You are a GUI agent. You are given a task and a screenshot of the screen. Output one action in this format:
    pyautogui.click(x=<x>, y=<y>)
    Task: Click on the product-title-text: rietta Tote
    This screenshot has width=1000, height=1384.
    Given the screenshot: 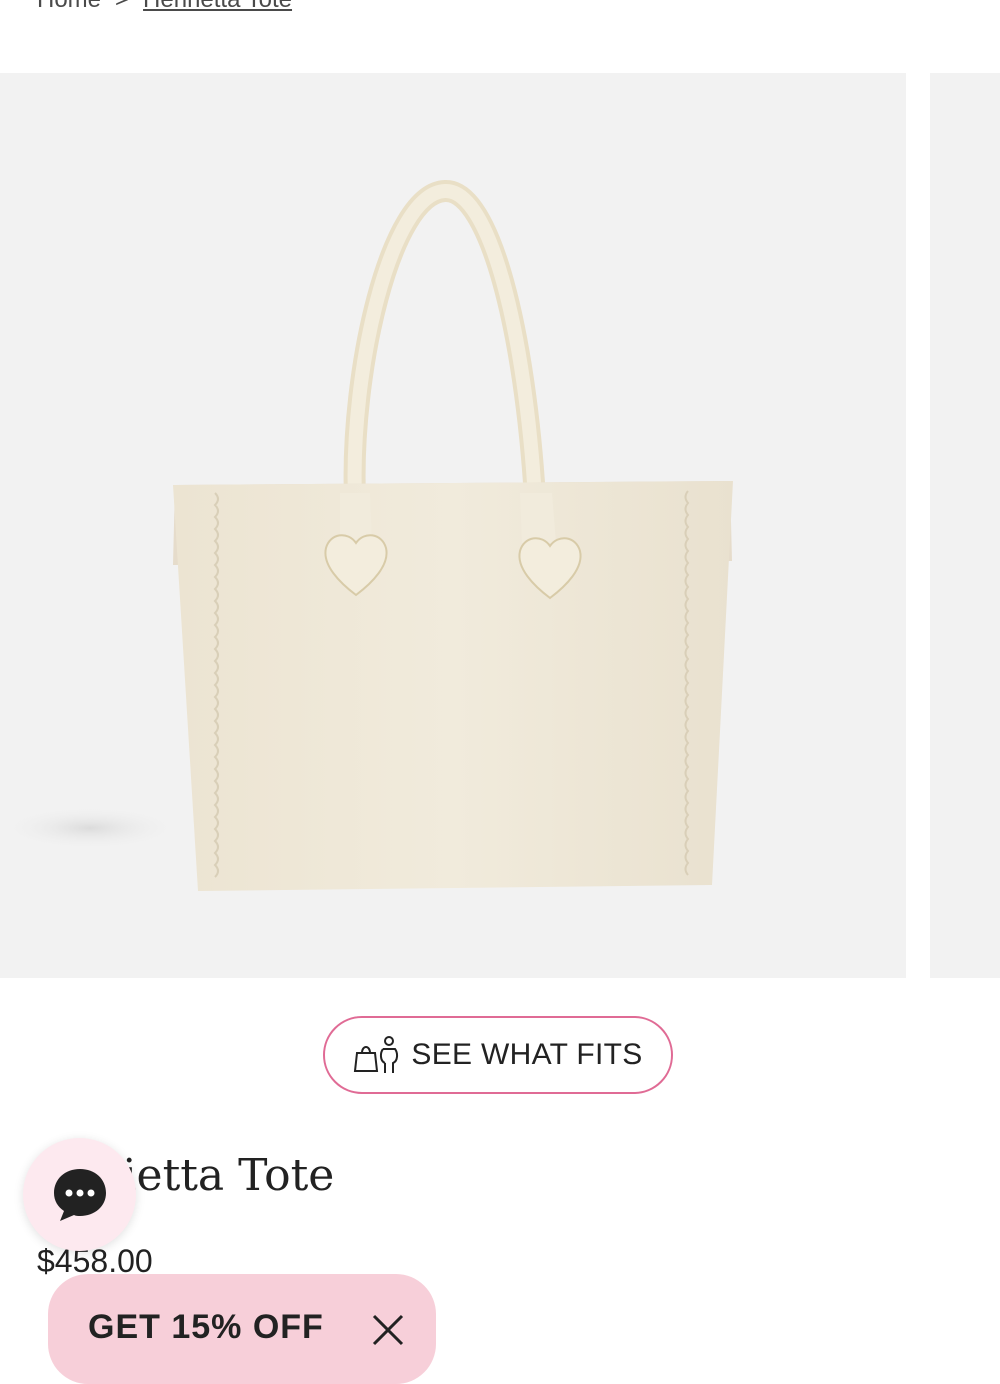 What is the action you would take?
    pyautogui.click(x=218, y=1175)
    